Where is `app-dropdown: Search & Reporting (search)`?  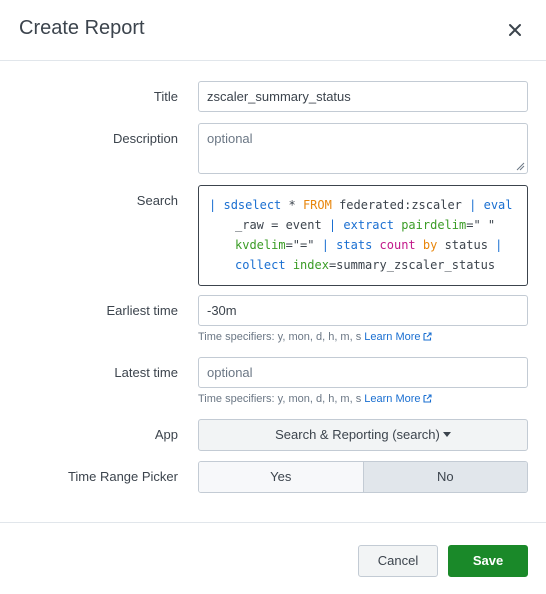
app-dropdown: Search & Reporting (search) is located at coordinates (363, 435).